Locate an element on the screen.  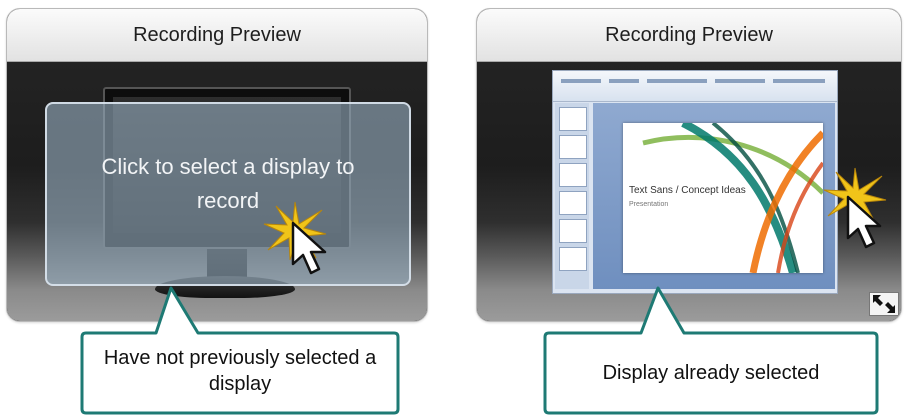
callout-not-selected: Have not previously selected a display is located at coordinates (240, 350).